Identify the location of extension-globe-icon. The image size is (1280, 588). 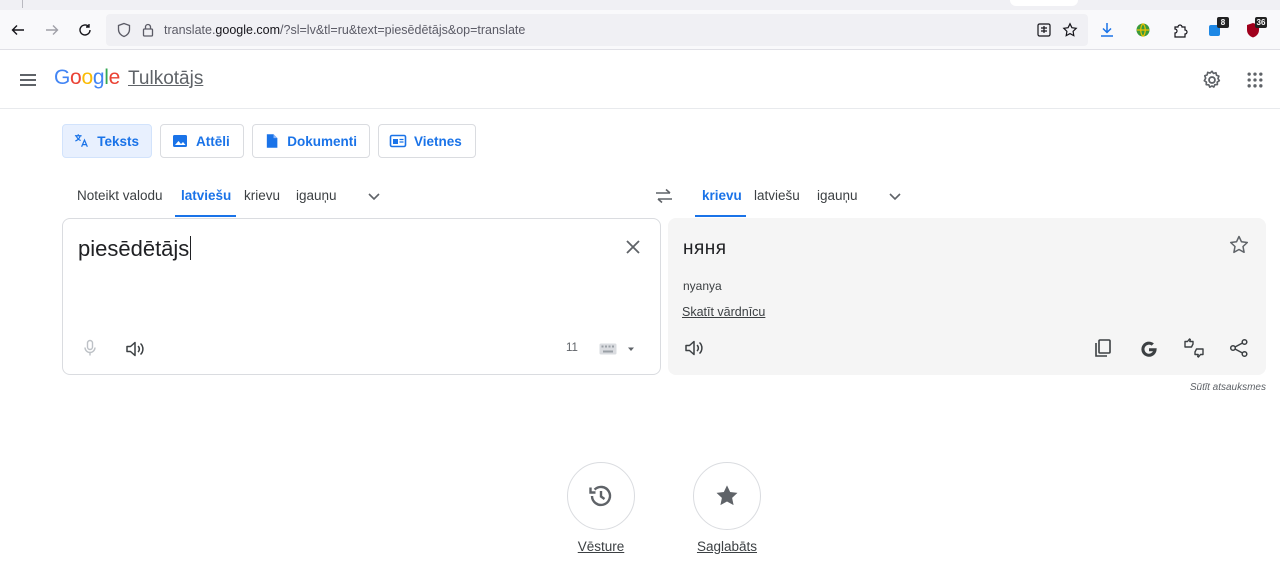
(1143, 30).